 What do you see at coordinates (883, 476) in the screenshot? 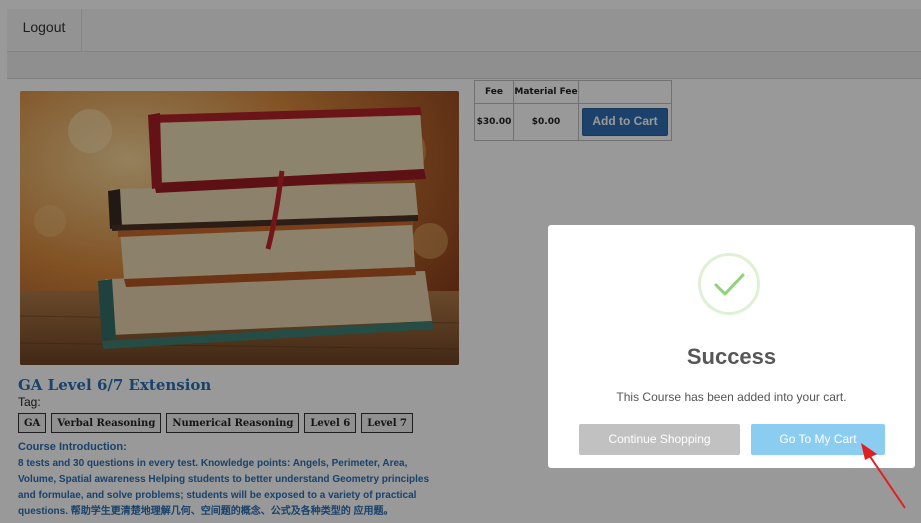
I see `red-arrow-icon` at bounding box center [883, 476].